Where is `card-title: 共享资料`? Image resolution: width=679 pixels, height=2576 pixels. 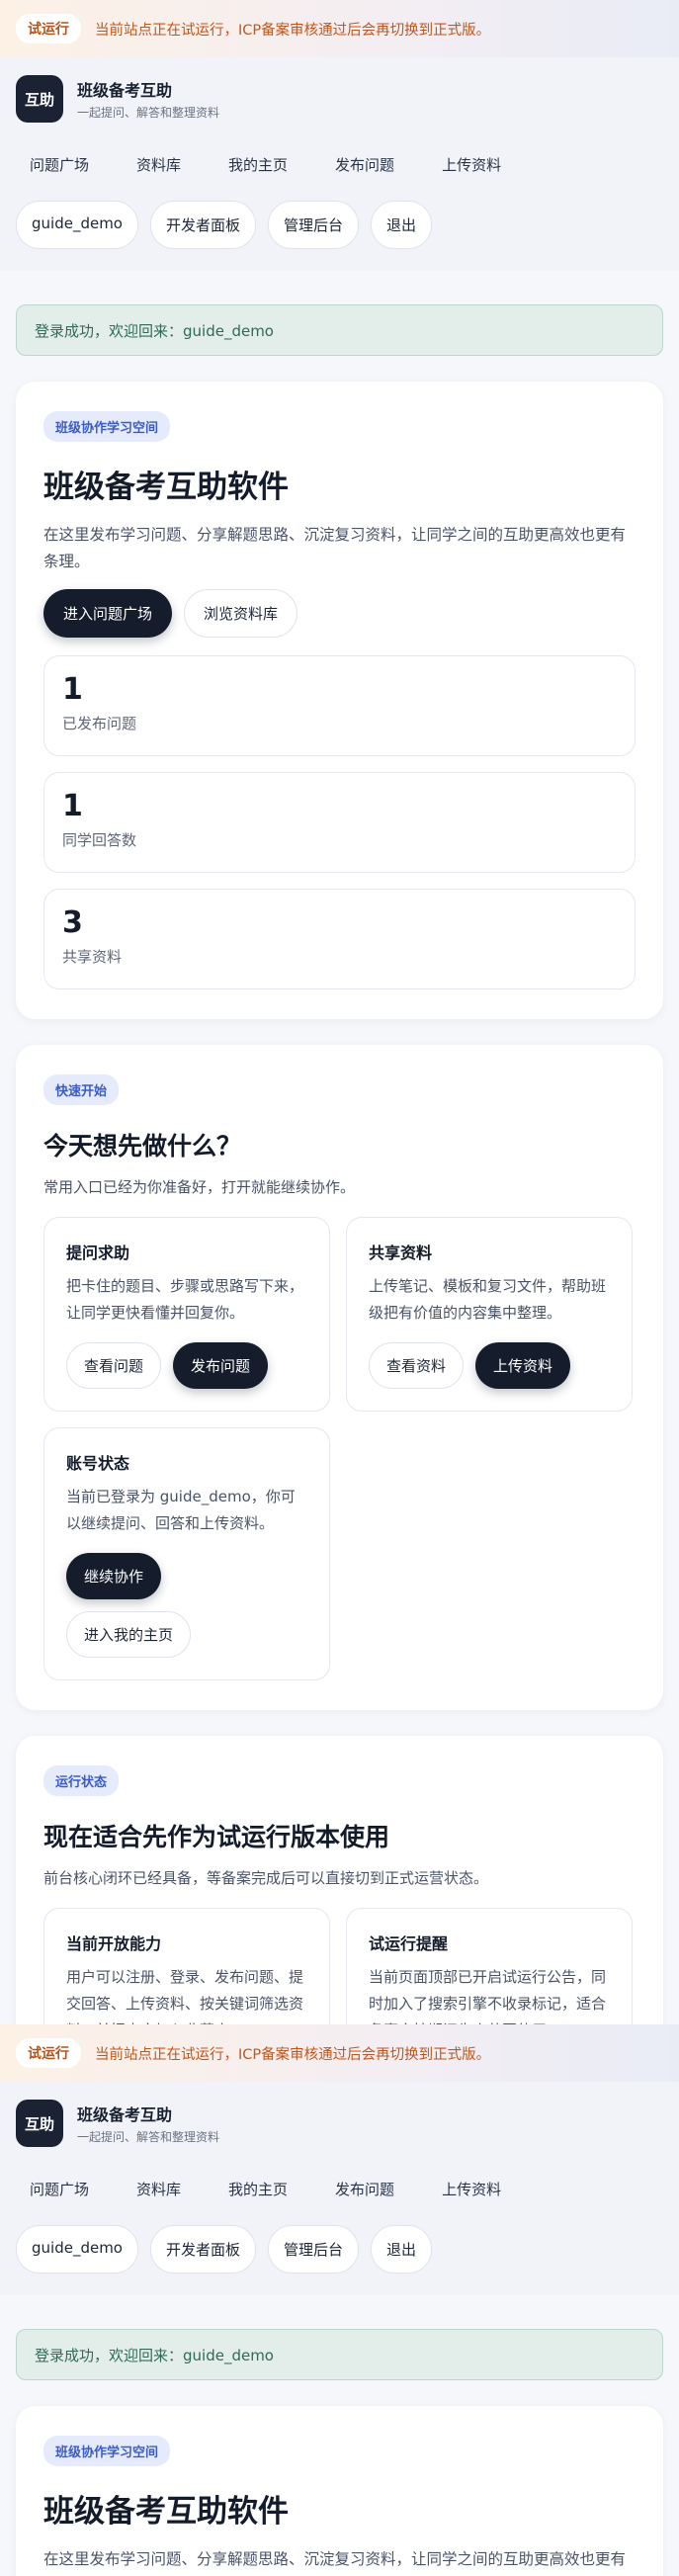
card-title: 共享资料 is located at coordinates (401, 1253).